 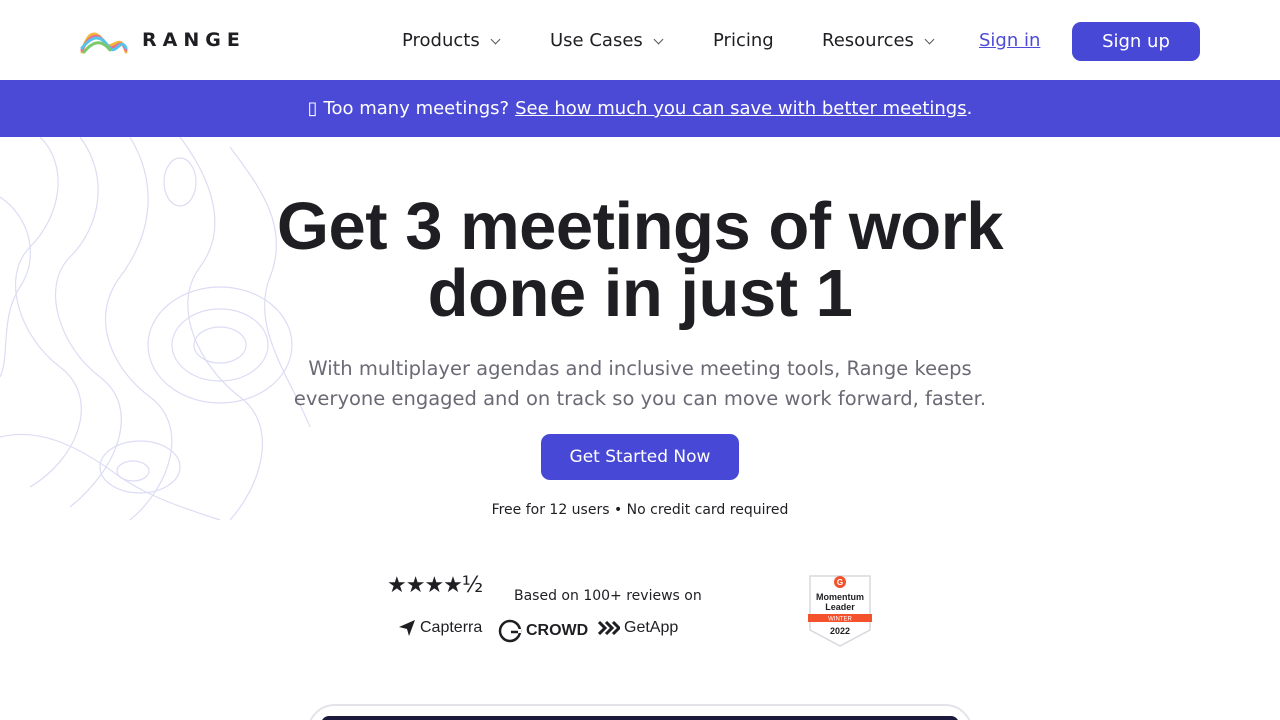 I want to click on g2-icon, so click(x=510, y=631).